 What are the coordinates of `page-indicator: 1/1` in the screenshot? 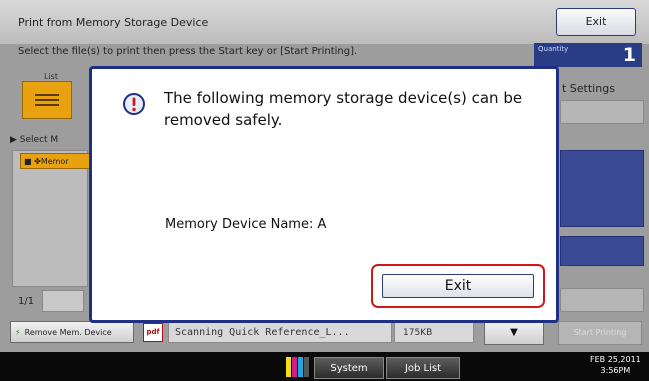 It's located at (26, 301).